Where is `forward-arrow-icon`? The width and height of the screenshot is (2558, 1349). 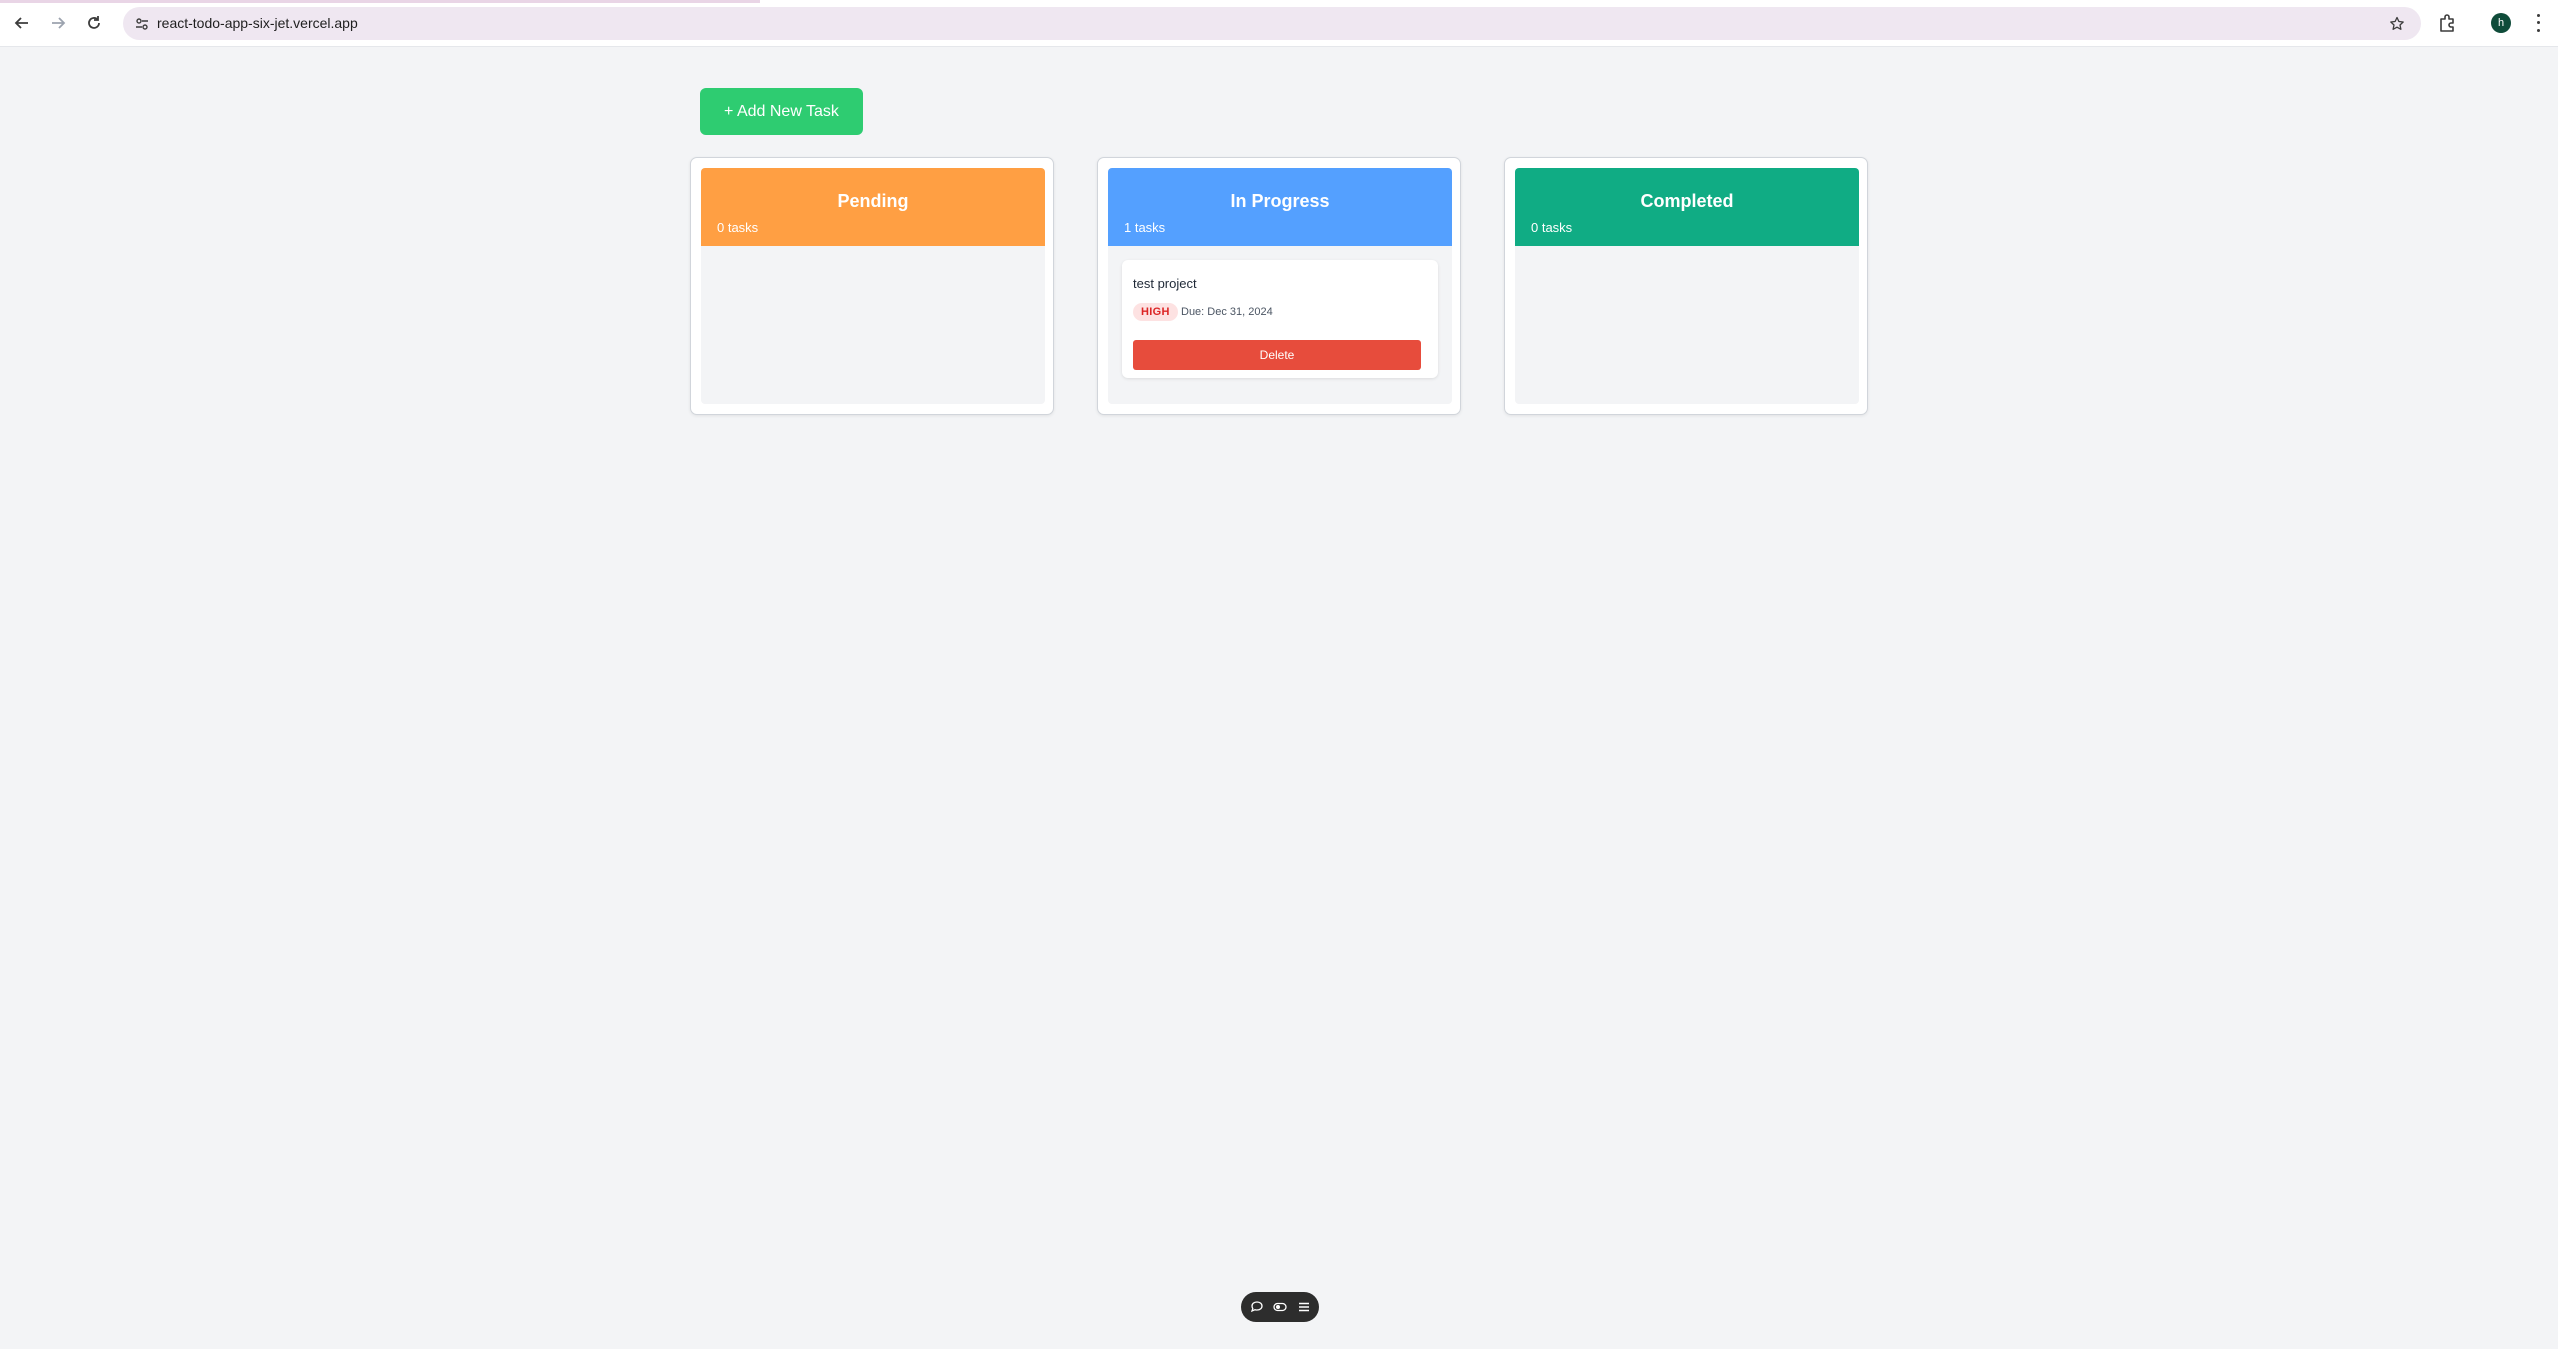
forward-arrow-icon is located at coordinates (59, 23).